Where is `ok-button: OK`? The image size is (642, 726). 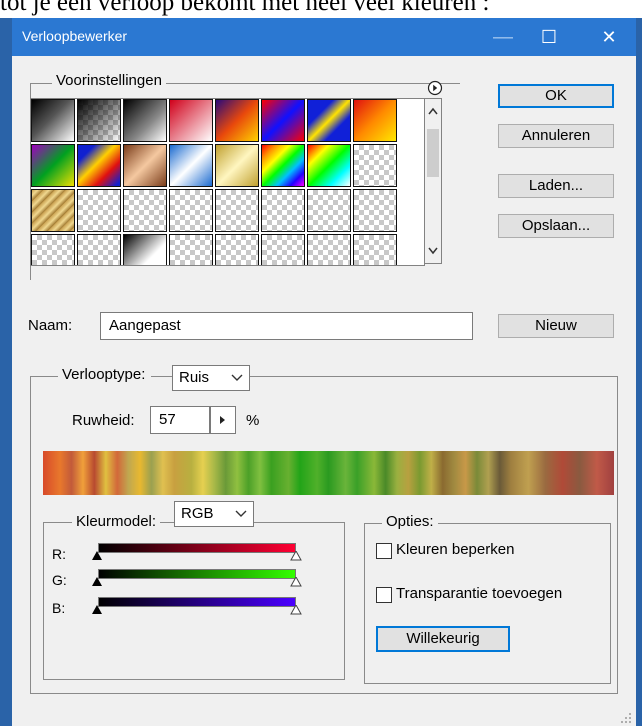 ok-button: OK is located at coordinates (556, 96).